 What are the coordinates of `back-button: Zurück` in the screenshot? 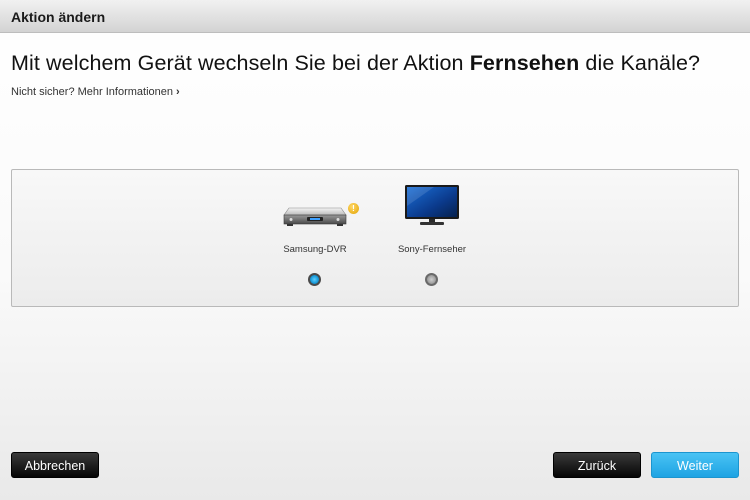 It's located at (597, 465).